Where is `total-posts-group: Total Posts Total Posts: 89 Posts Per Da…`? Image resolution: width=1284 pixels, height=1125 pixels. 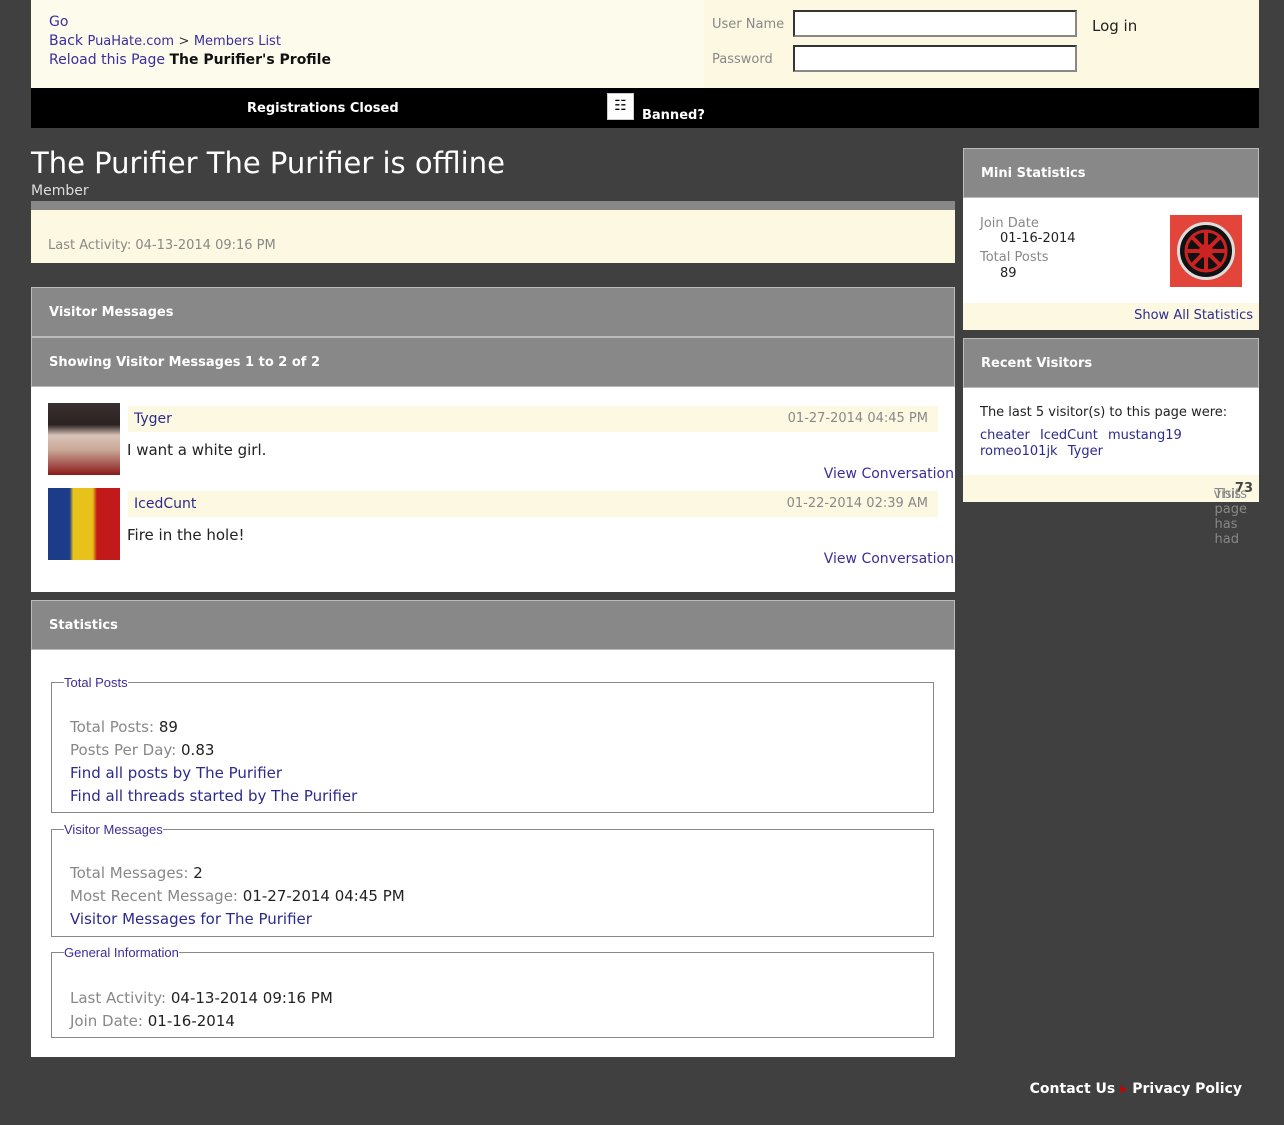 total-posts-group: Total Posts Total Posts: 89 Posts Per Da… is located at coordinates (492, 744).